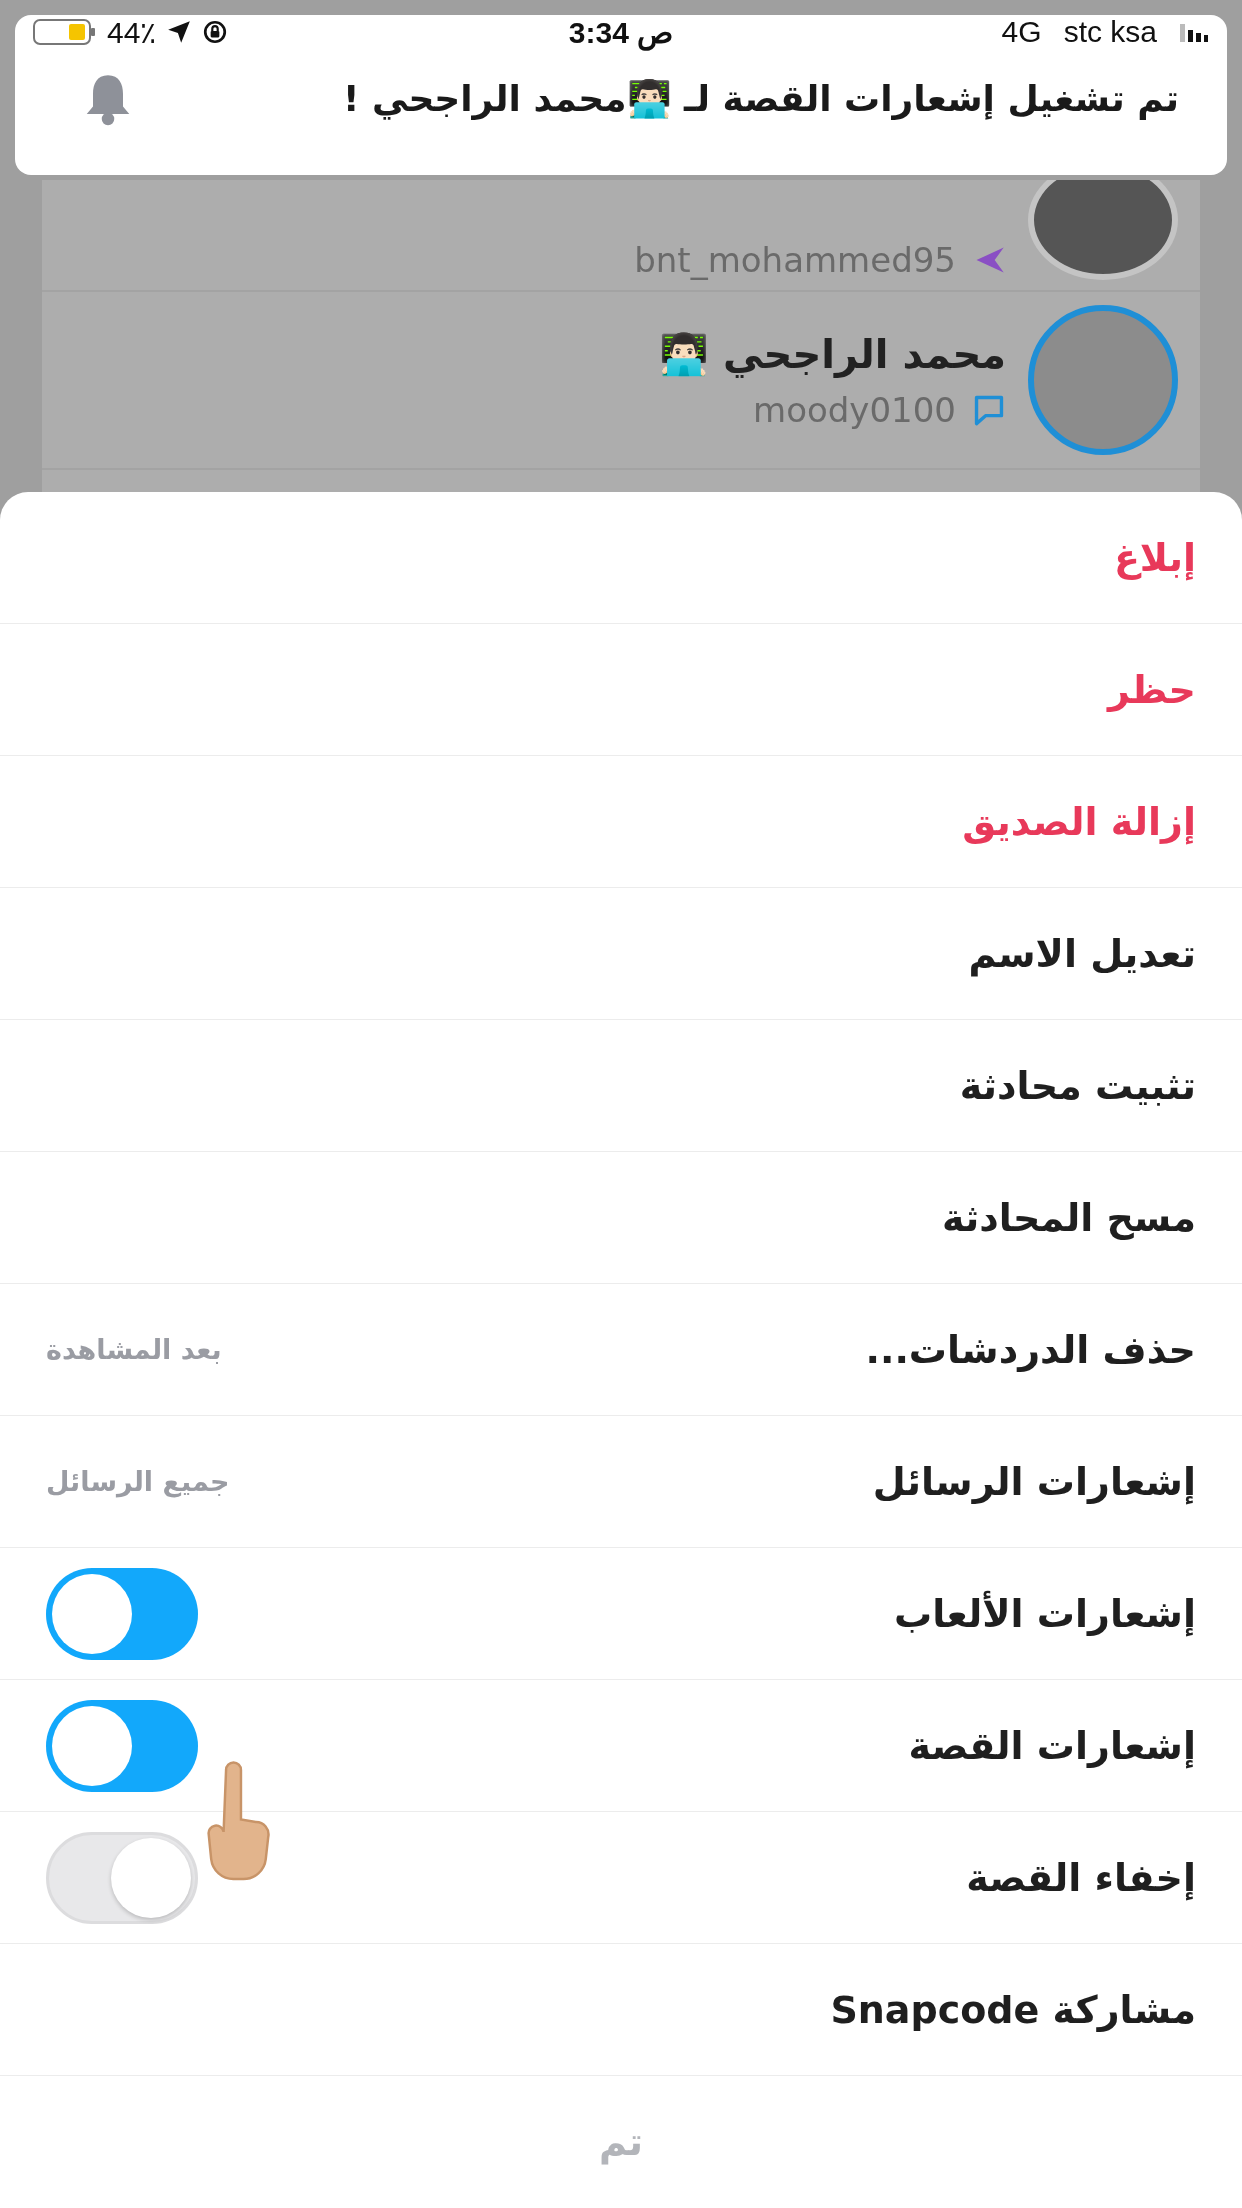 The image size is (1242, 2208). Describe the element at coordinates (621, 32) in the screenshot. I see `clock-time: 3:34 ص` at that location.